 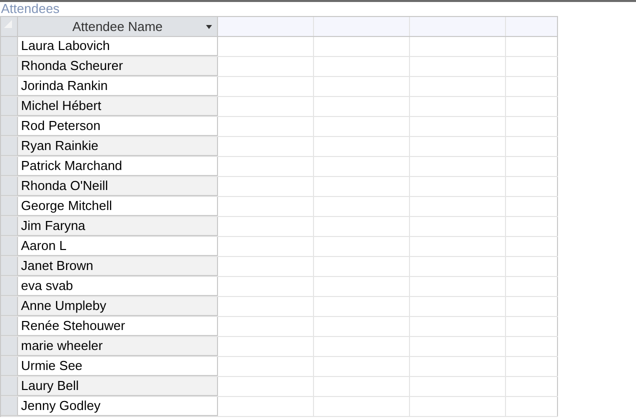 What do you see at coordinates (118, 186) in the screenshot?
I see `table-cell: Rhonda O'Neill` at bounding box center [118, 186].